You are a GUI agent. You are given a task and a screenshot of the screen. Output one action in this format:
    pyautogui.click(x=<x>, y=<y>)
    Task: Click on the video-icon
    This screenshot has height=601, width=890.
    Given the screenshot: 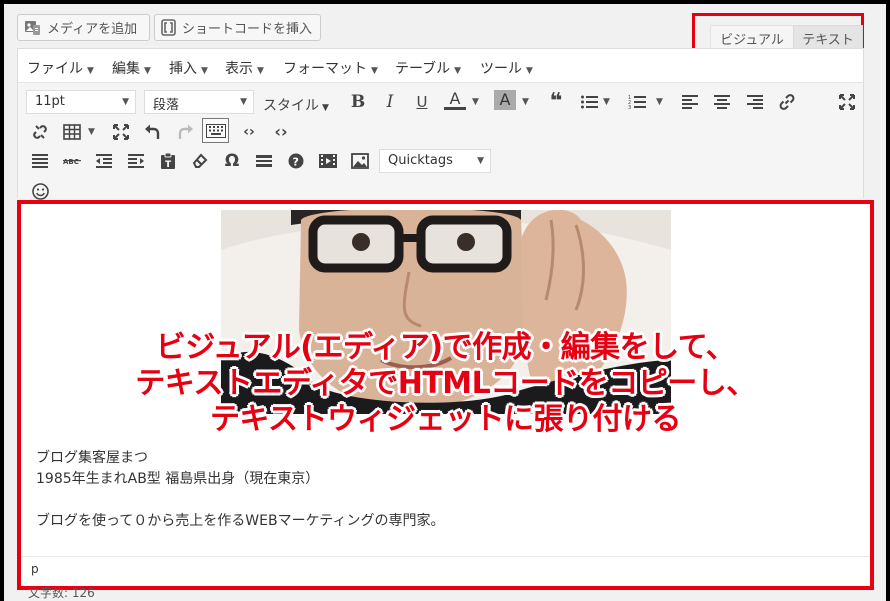 What is the action you would take?
    pyautogui.click(x=328, y=161)
    